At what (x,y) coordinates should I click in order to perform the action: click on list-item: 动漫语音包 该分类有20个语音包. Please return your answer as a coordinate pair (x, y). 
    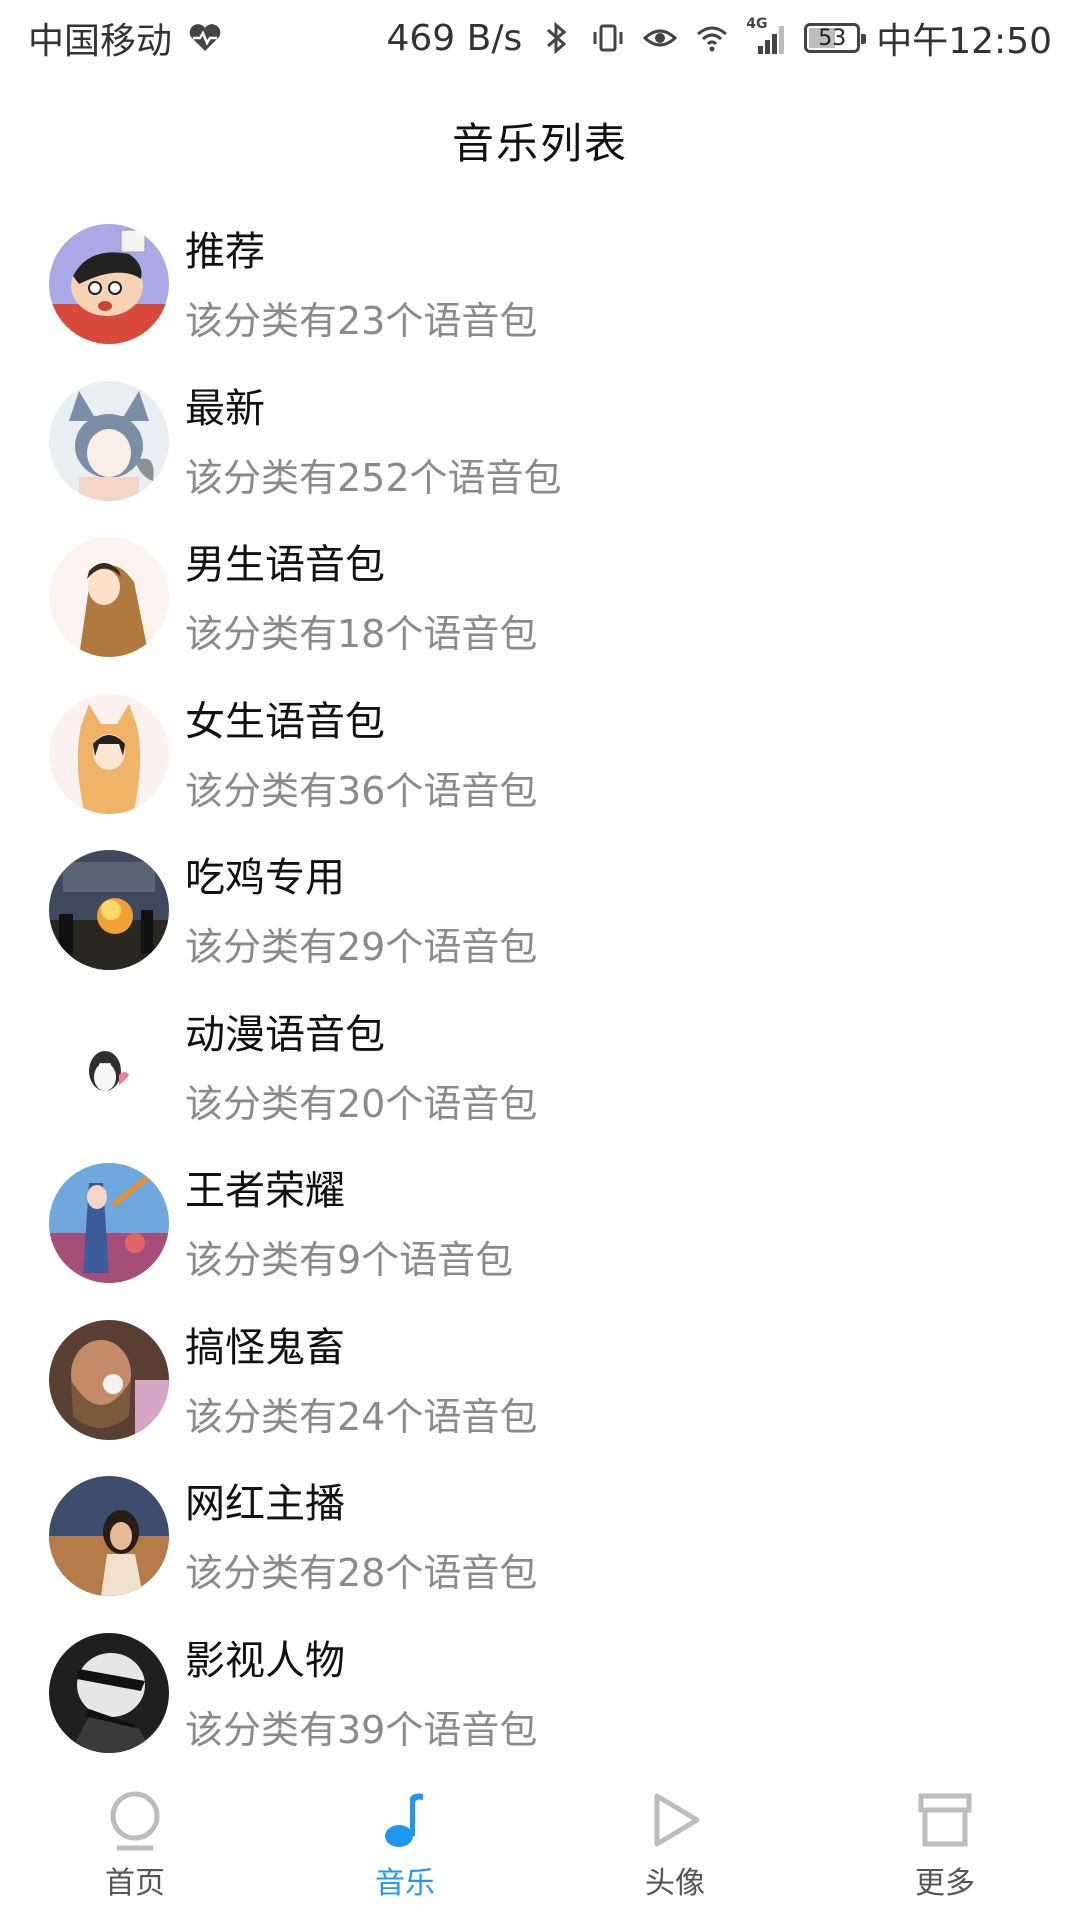
    Looking at the image, I should click on (540, 1079).